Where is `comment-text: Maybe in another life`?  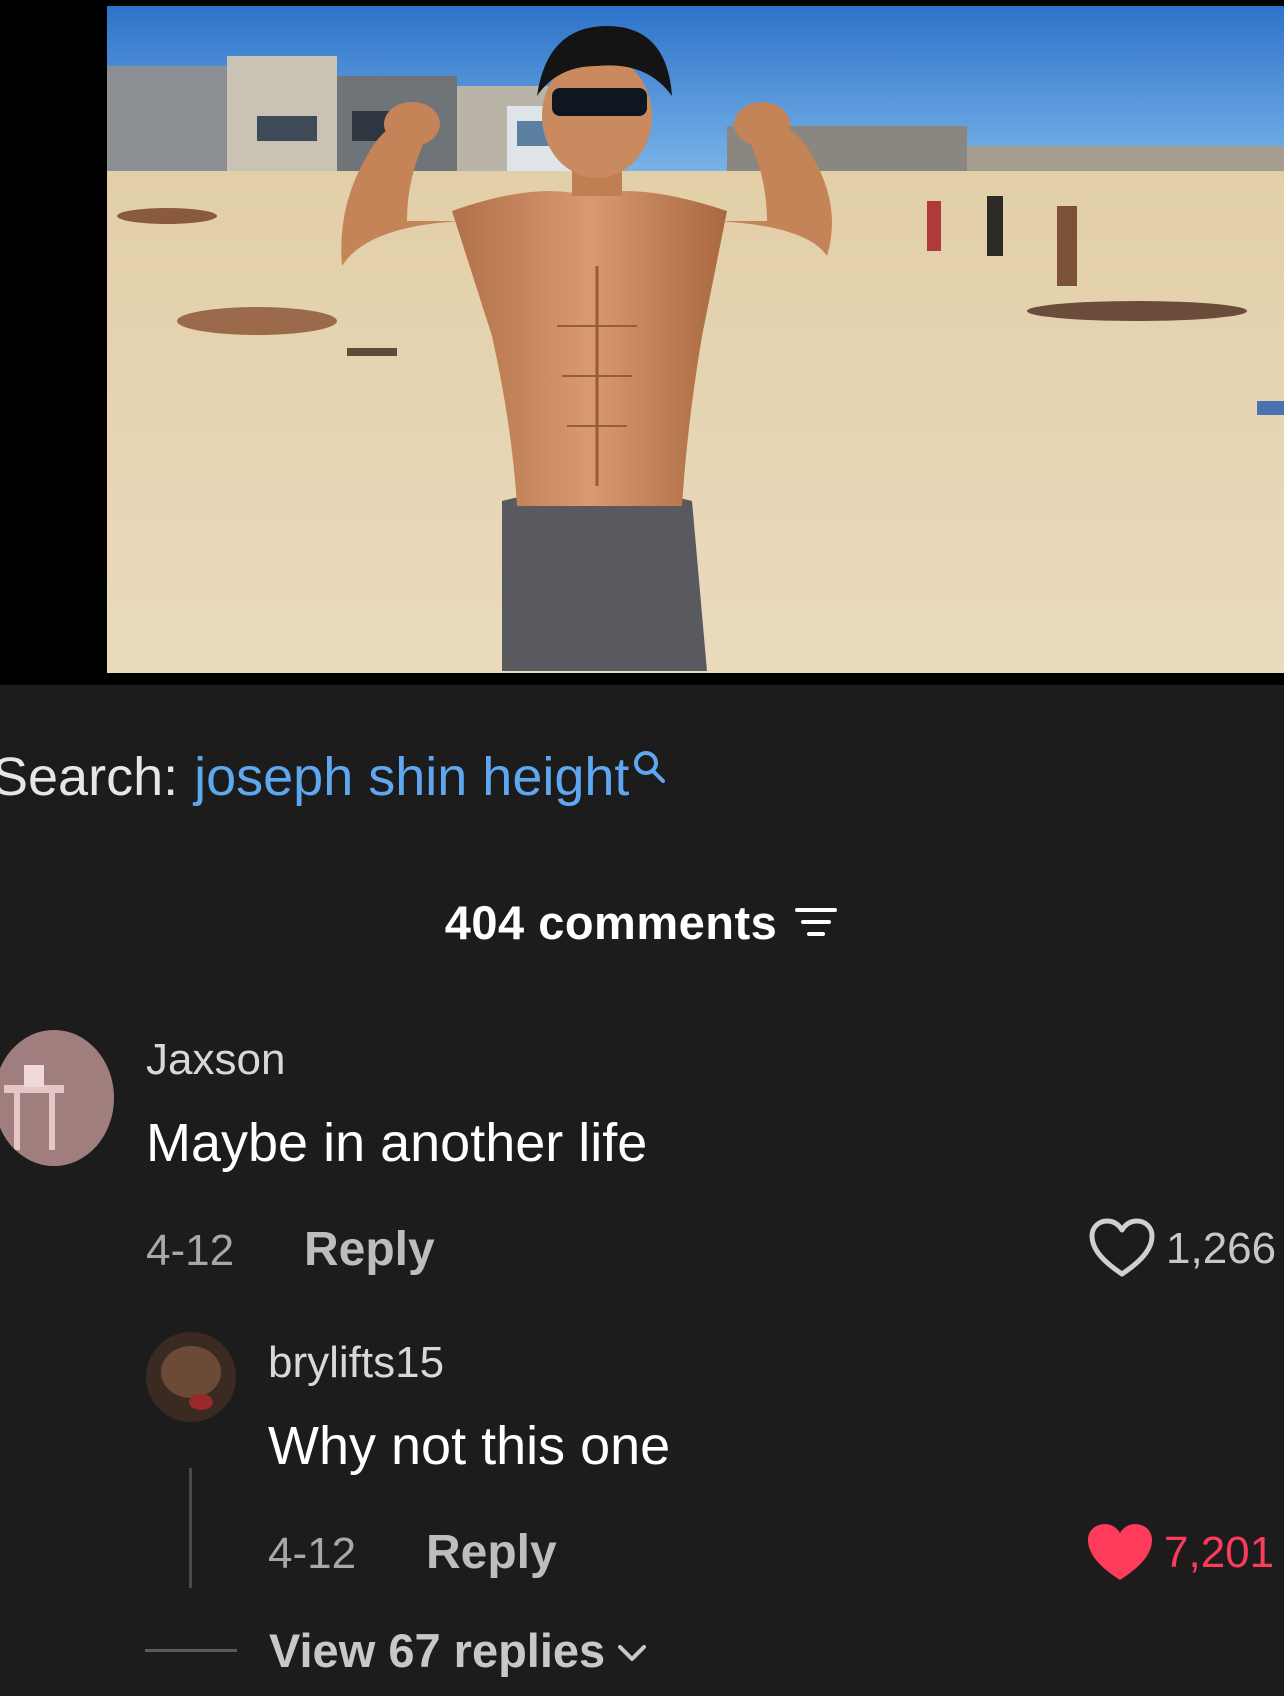
comment-text: Maybe in another life is located at coordinates (397, 1143).